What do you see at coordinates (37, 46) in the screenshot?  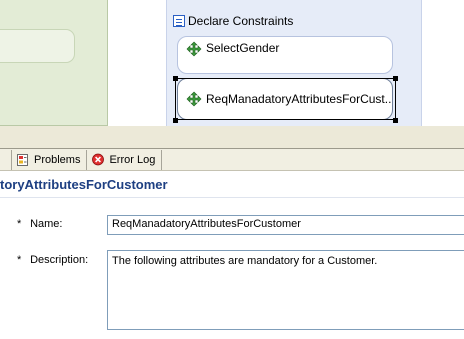 I see `green-lane-inner-shape` at bounding box center [37, 46].